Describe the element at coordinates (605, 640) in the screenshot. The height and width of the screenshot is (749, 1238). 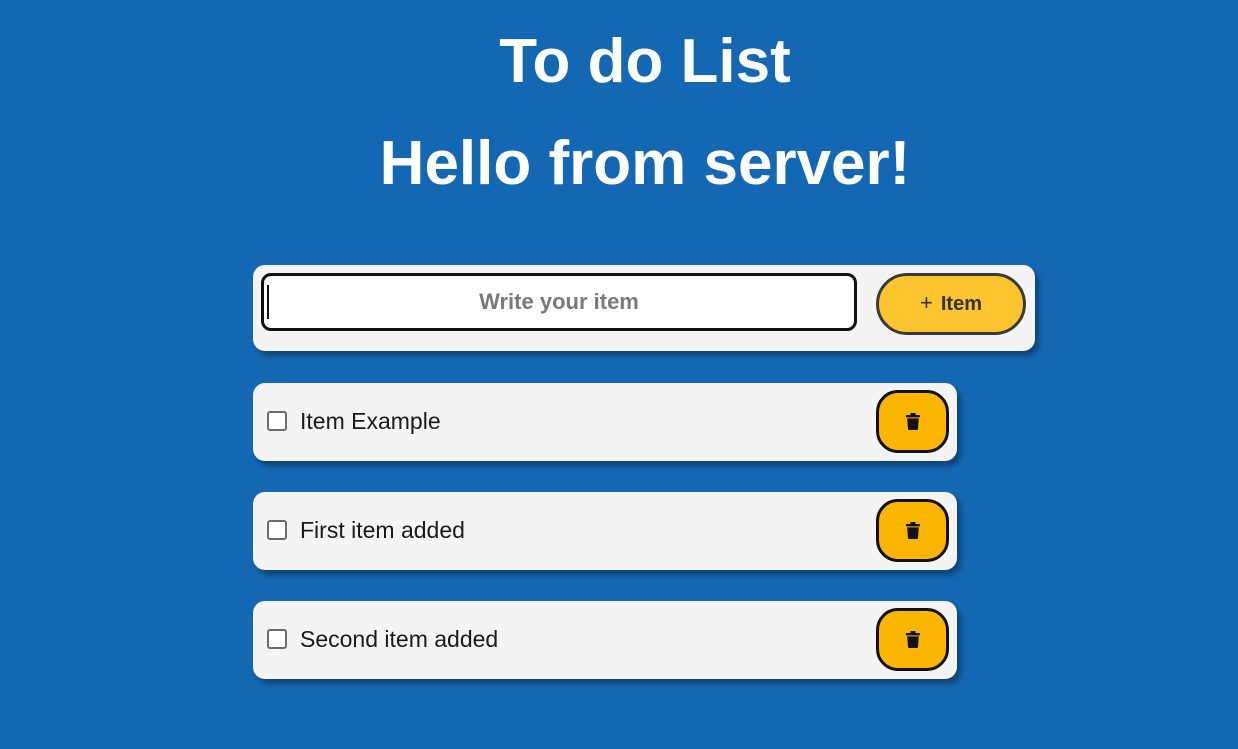
I see `todo-item: Second item added` at that location.